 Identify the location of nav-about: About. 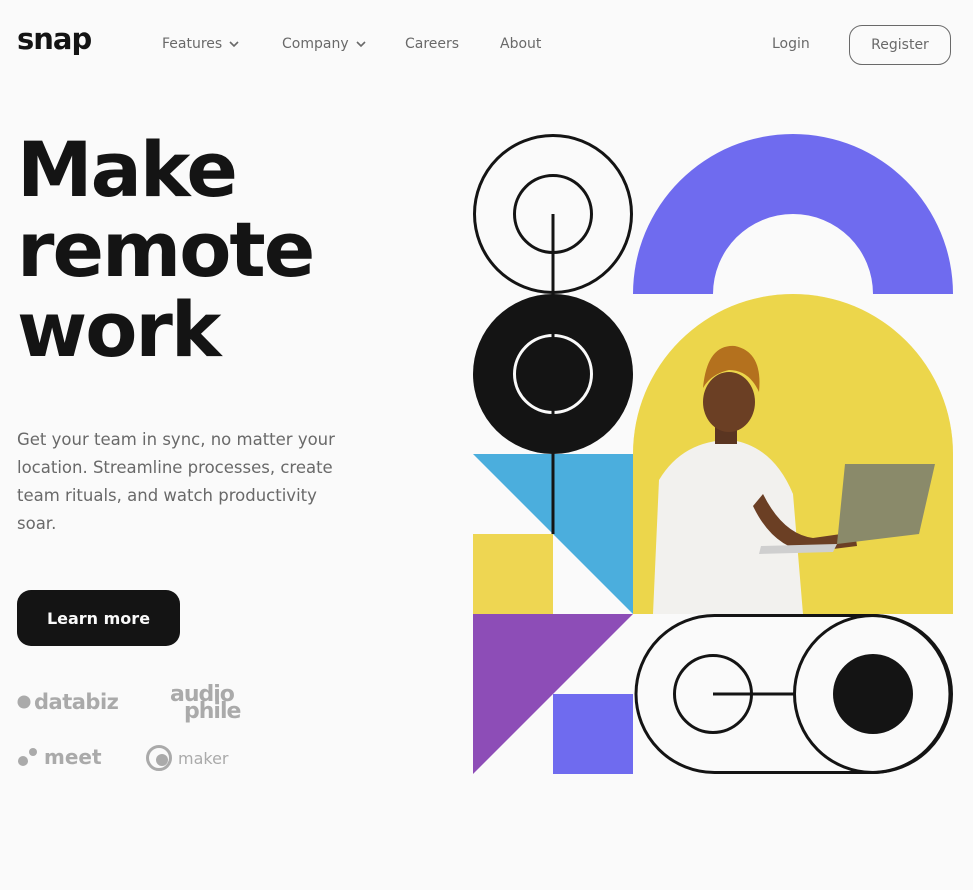
(520, 44).